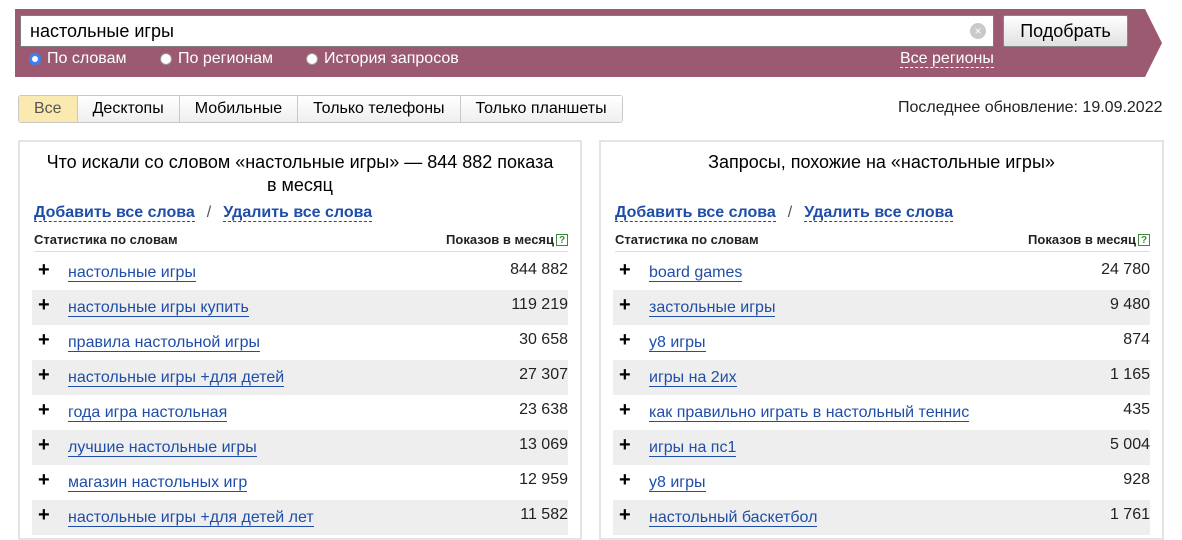 The image size is (1182, 540). Describe the element at coordinates (881, 482) in the screenshot. I see `list-item: + у8 игры 928` at that location.